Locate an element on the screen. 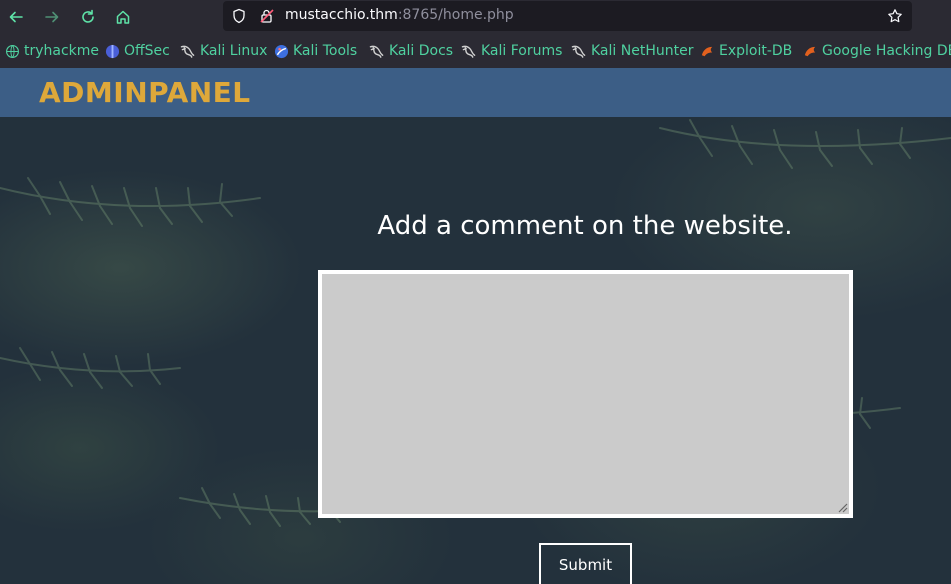  bookmark-kali-docs: Kali Docs is located at coordinates (411, 51).